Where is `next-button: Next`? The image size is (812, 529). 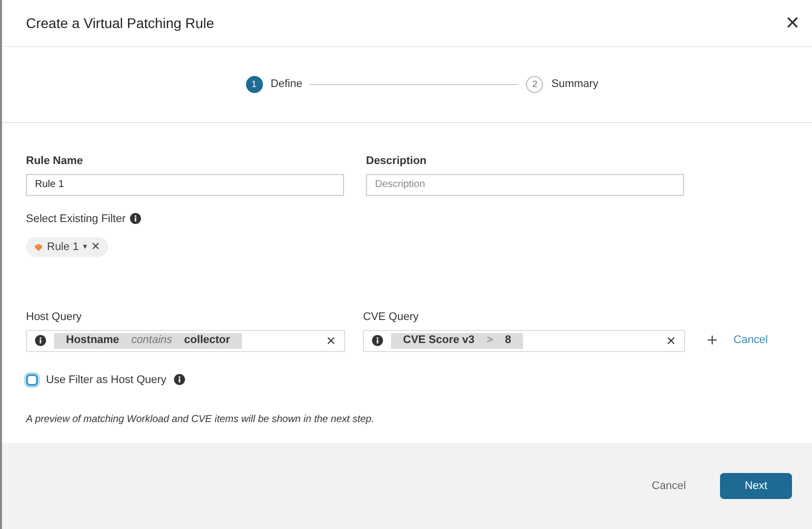 next-button: Next is located at coordinates (756, 486).